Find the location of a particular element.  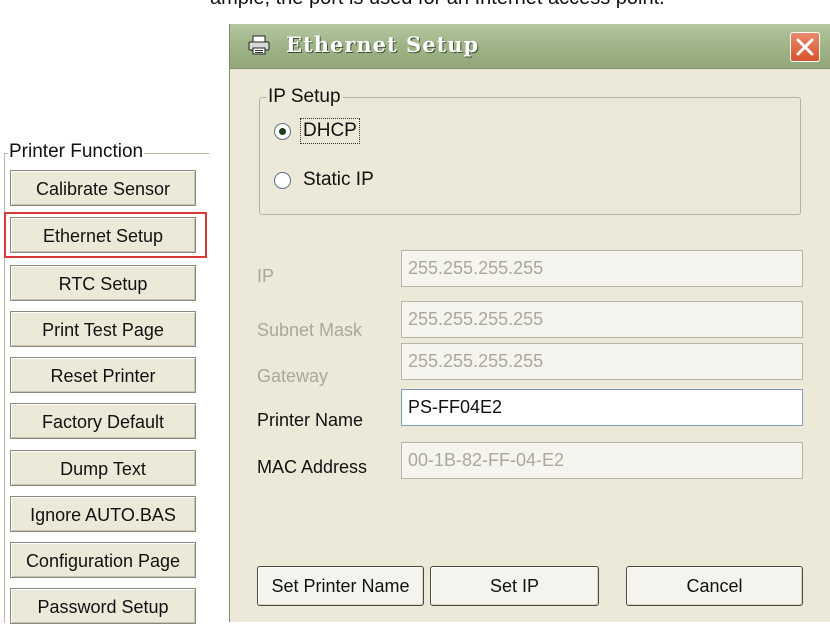

static-ip-option: Static IP is located at coordinates (325, 180).